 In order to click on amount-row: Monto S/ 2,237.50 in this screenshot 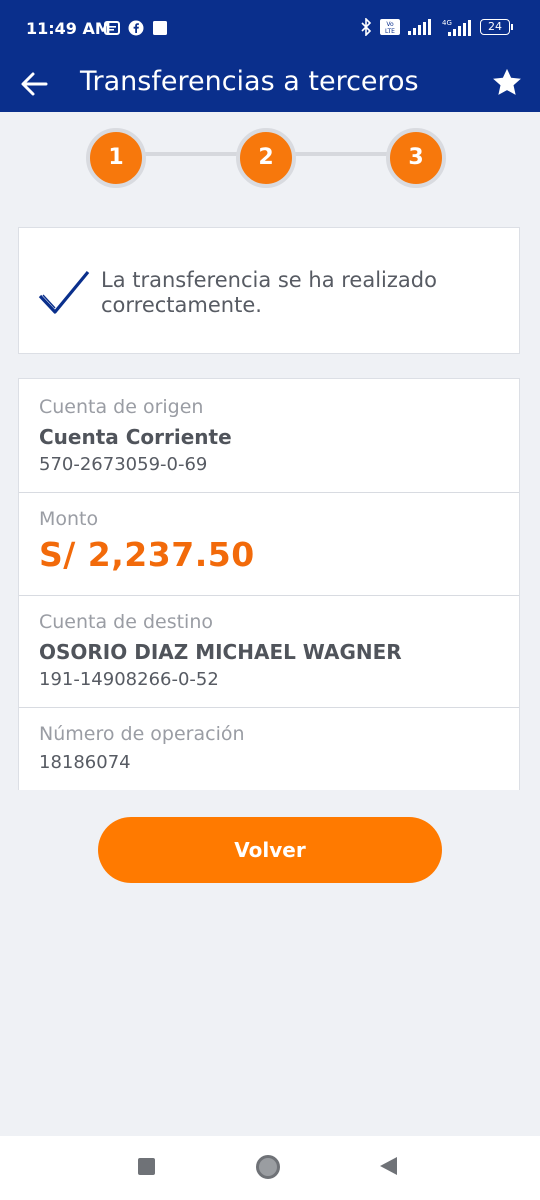, I will do `click(269, 544)`.